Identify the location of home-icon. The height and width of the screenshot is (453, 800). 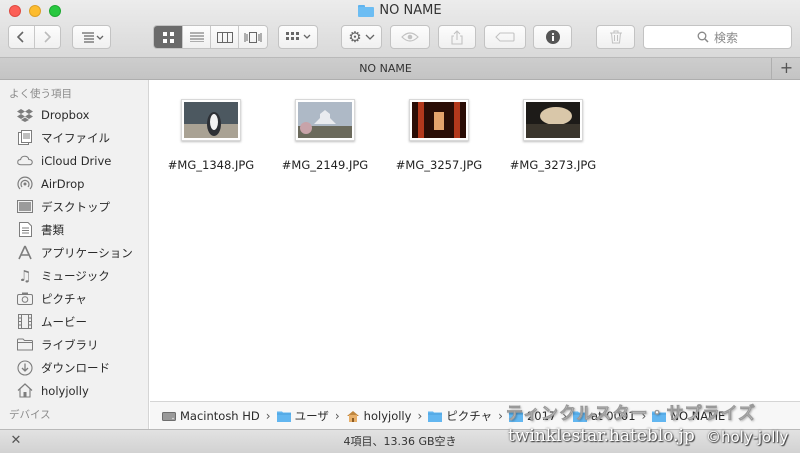
(25, 391).